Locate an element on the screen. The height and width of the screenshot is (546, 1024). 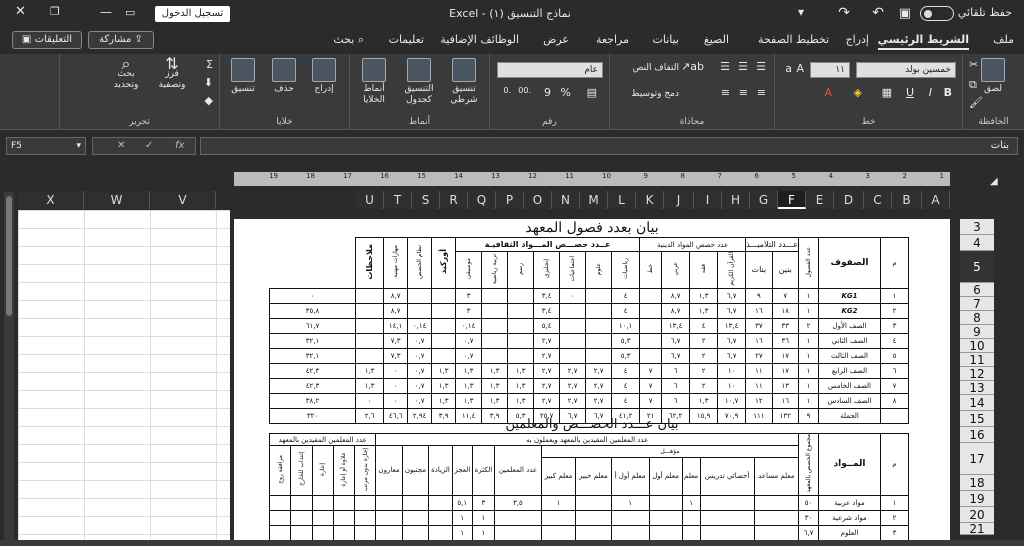
table-cell: ٥,١ is located at coordinates (462, 502).